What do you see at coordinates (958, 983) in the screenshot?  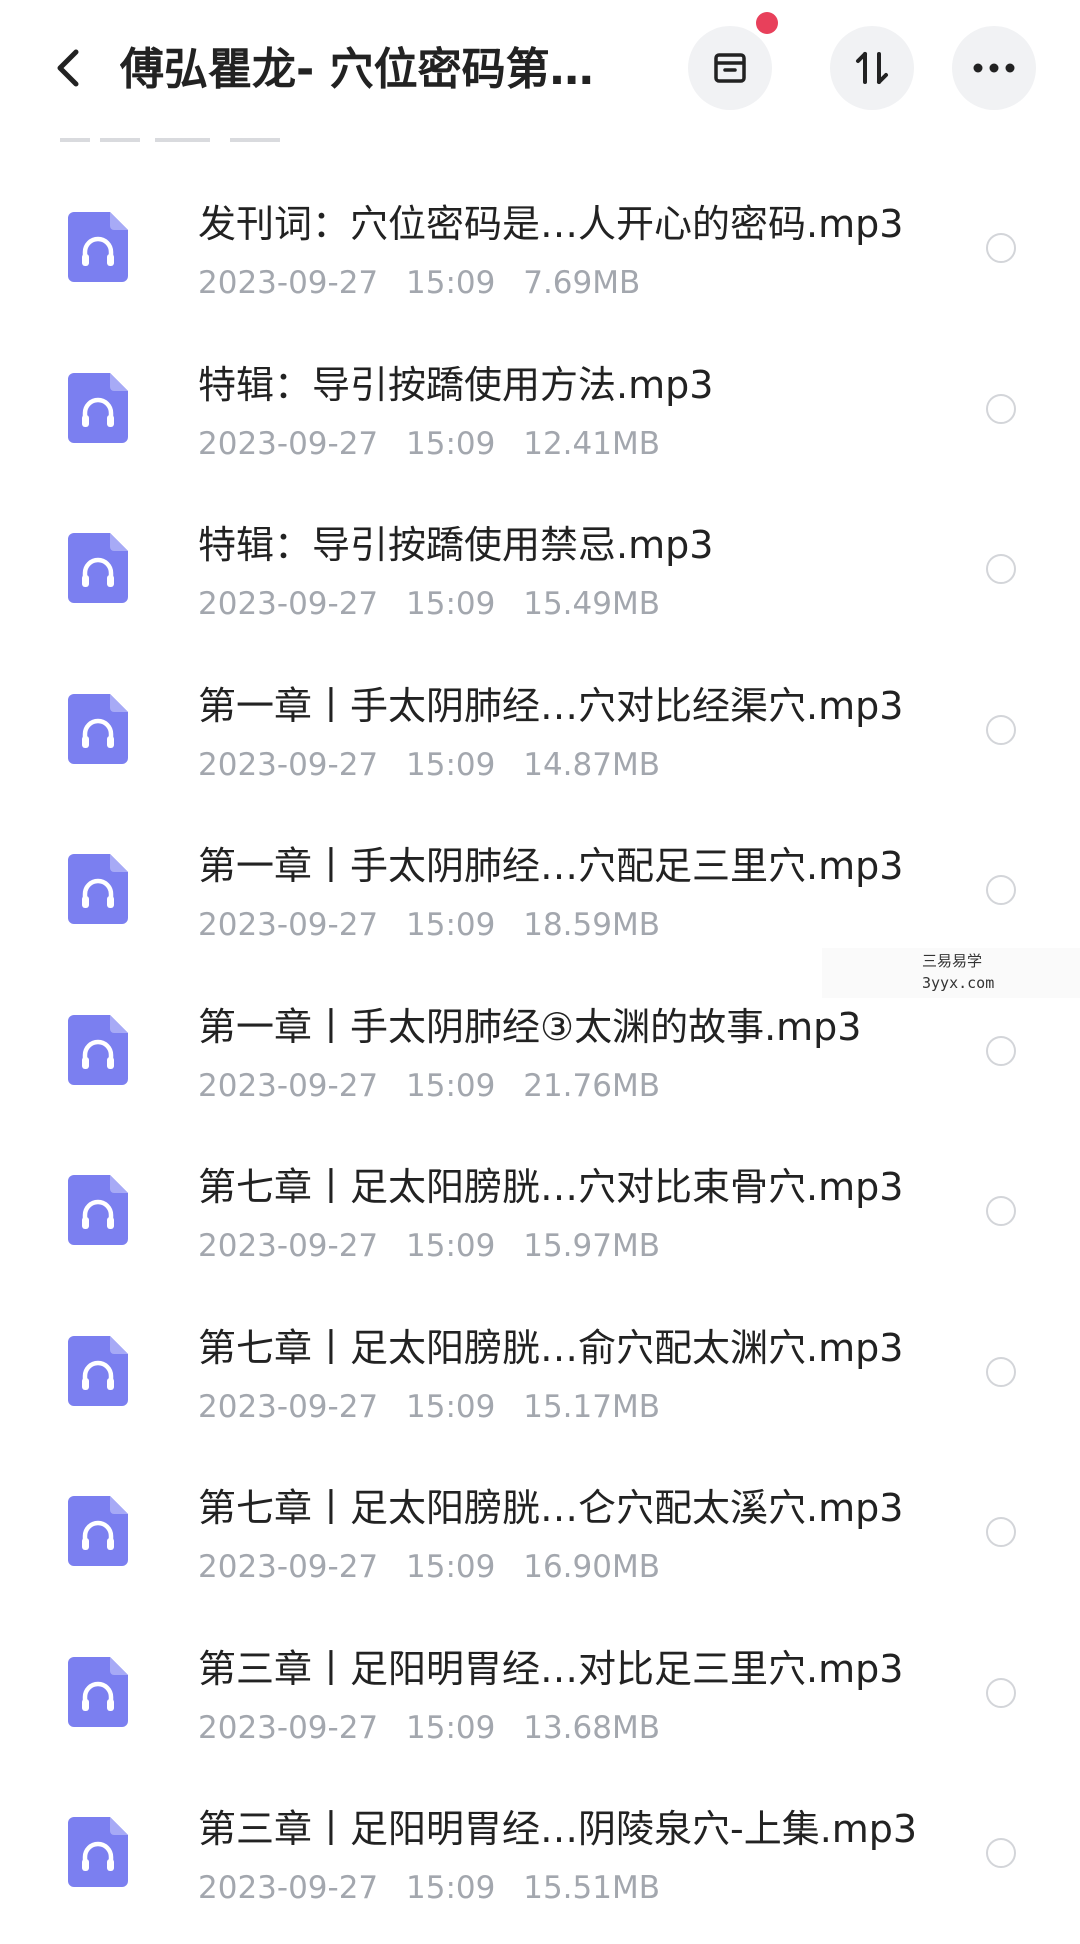 I see `watermark-line-2: 3yyx.com` at bounding box center [958, 983].